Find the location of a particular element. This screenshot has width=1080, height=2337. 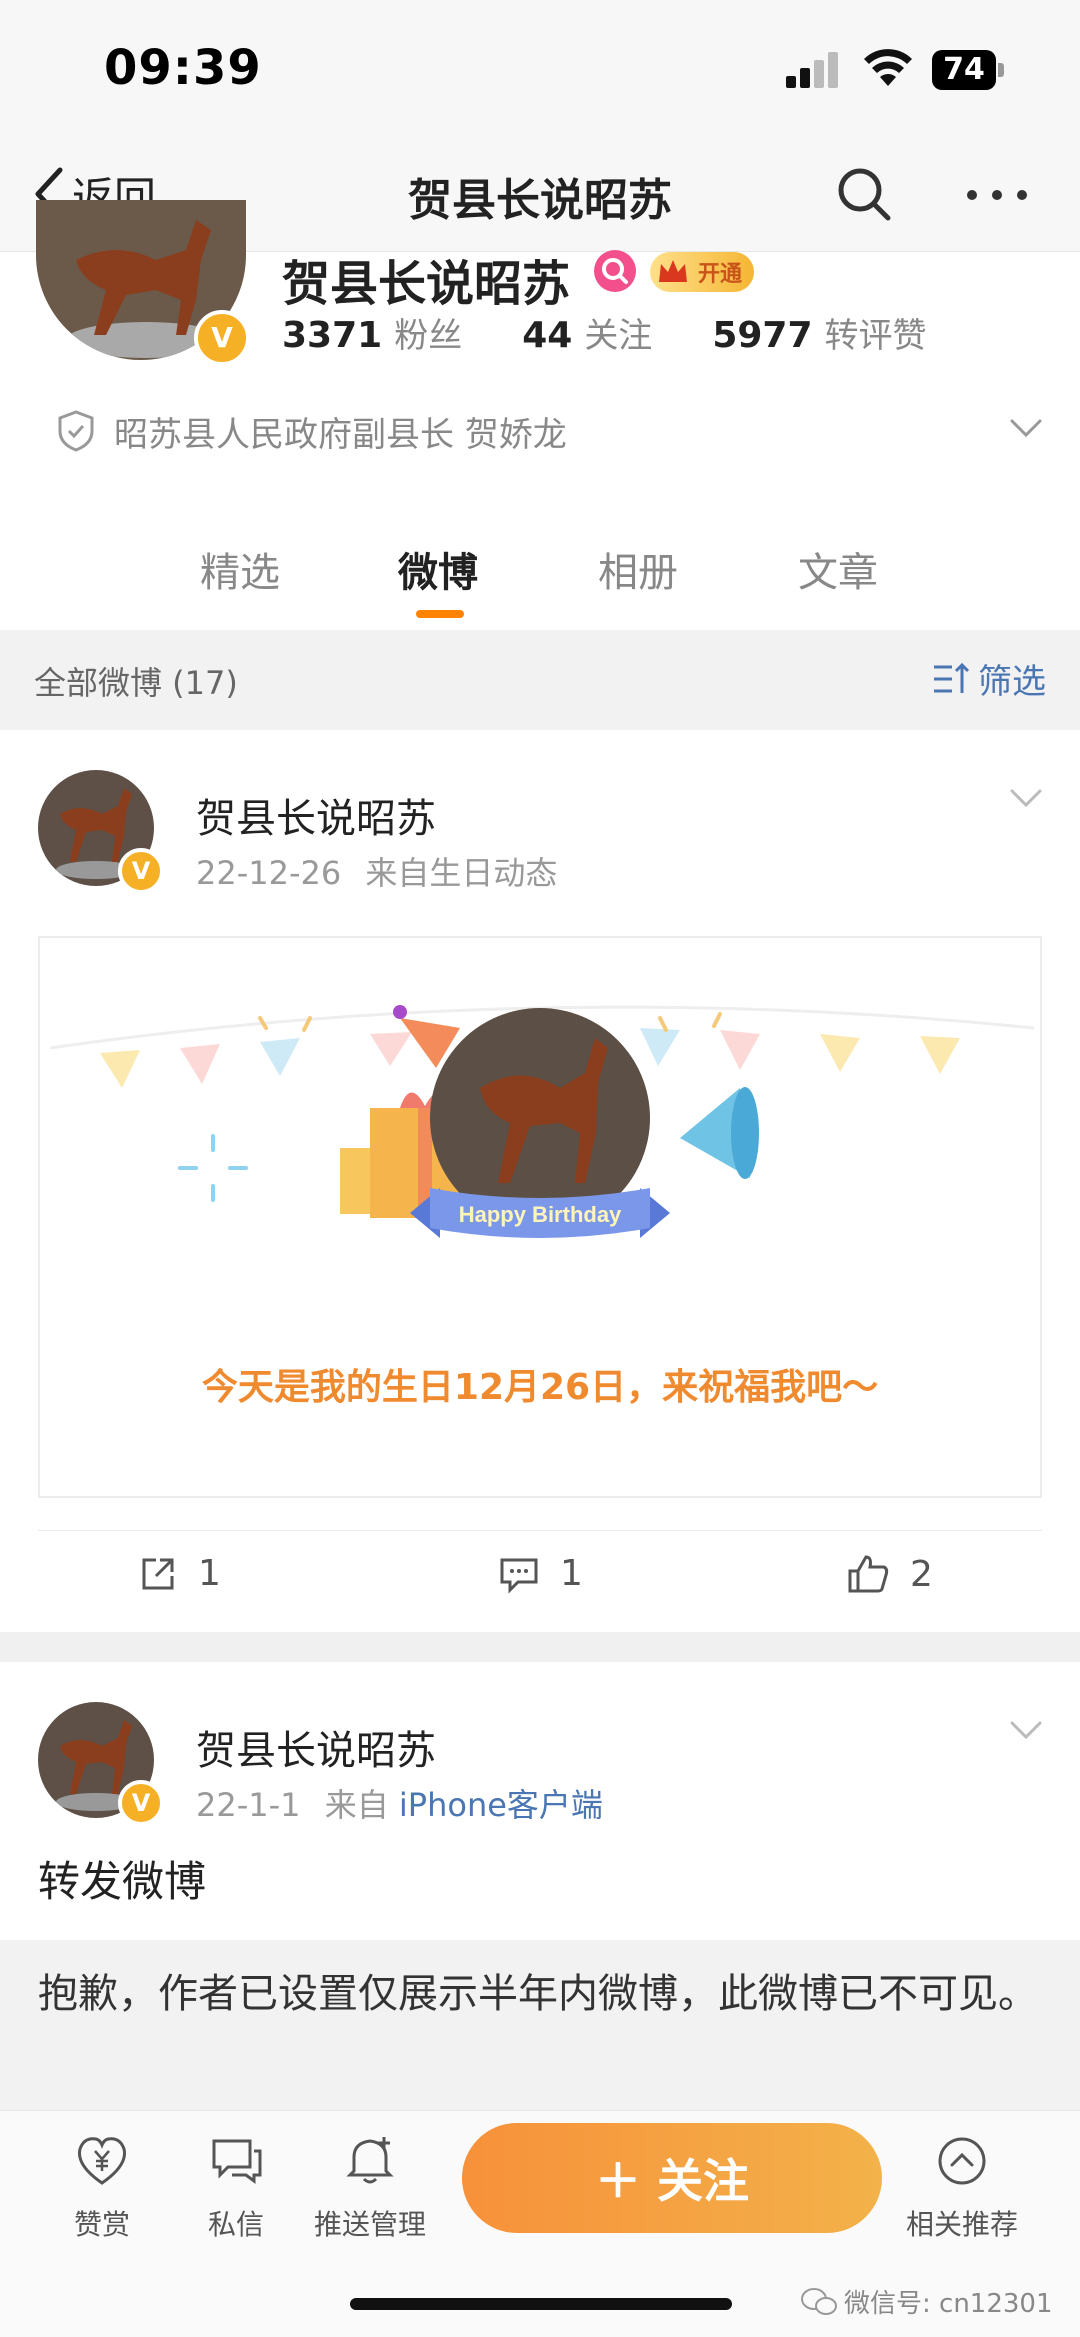

post-date: 22-1-1 is located at coordinates (248, 1805).